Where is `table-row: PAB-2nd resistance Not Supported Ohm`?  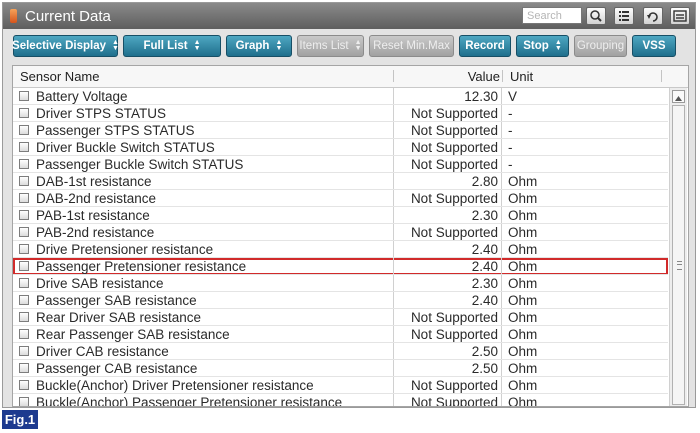 table-row: PAB-2nd resistance Not Supported Ohm is located at coordinates (340, 232).